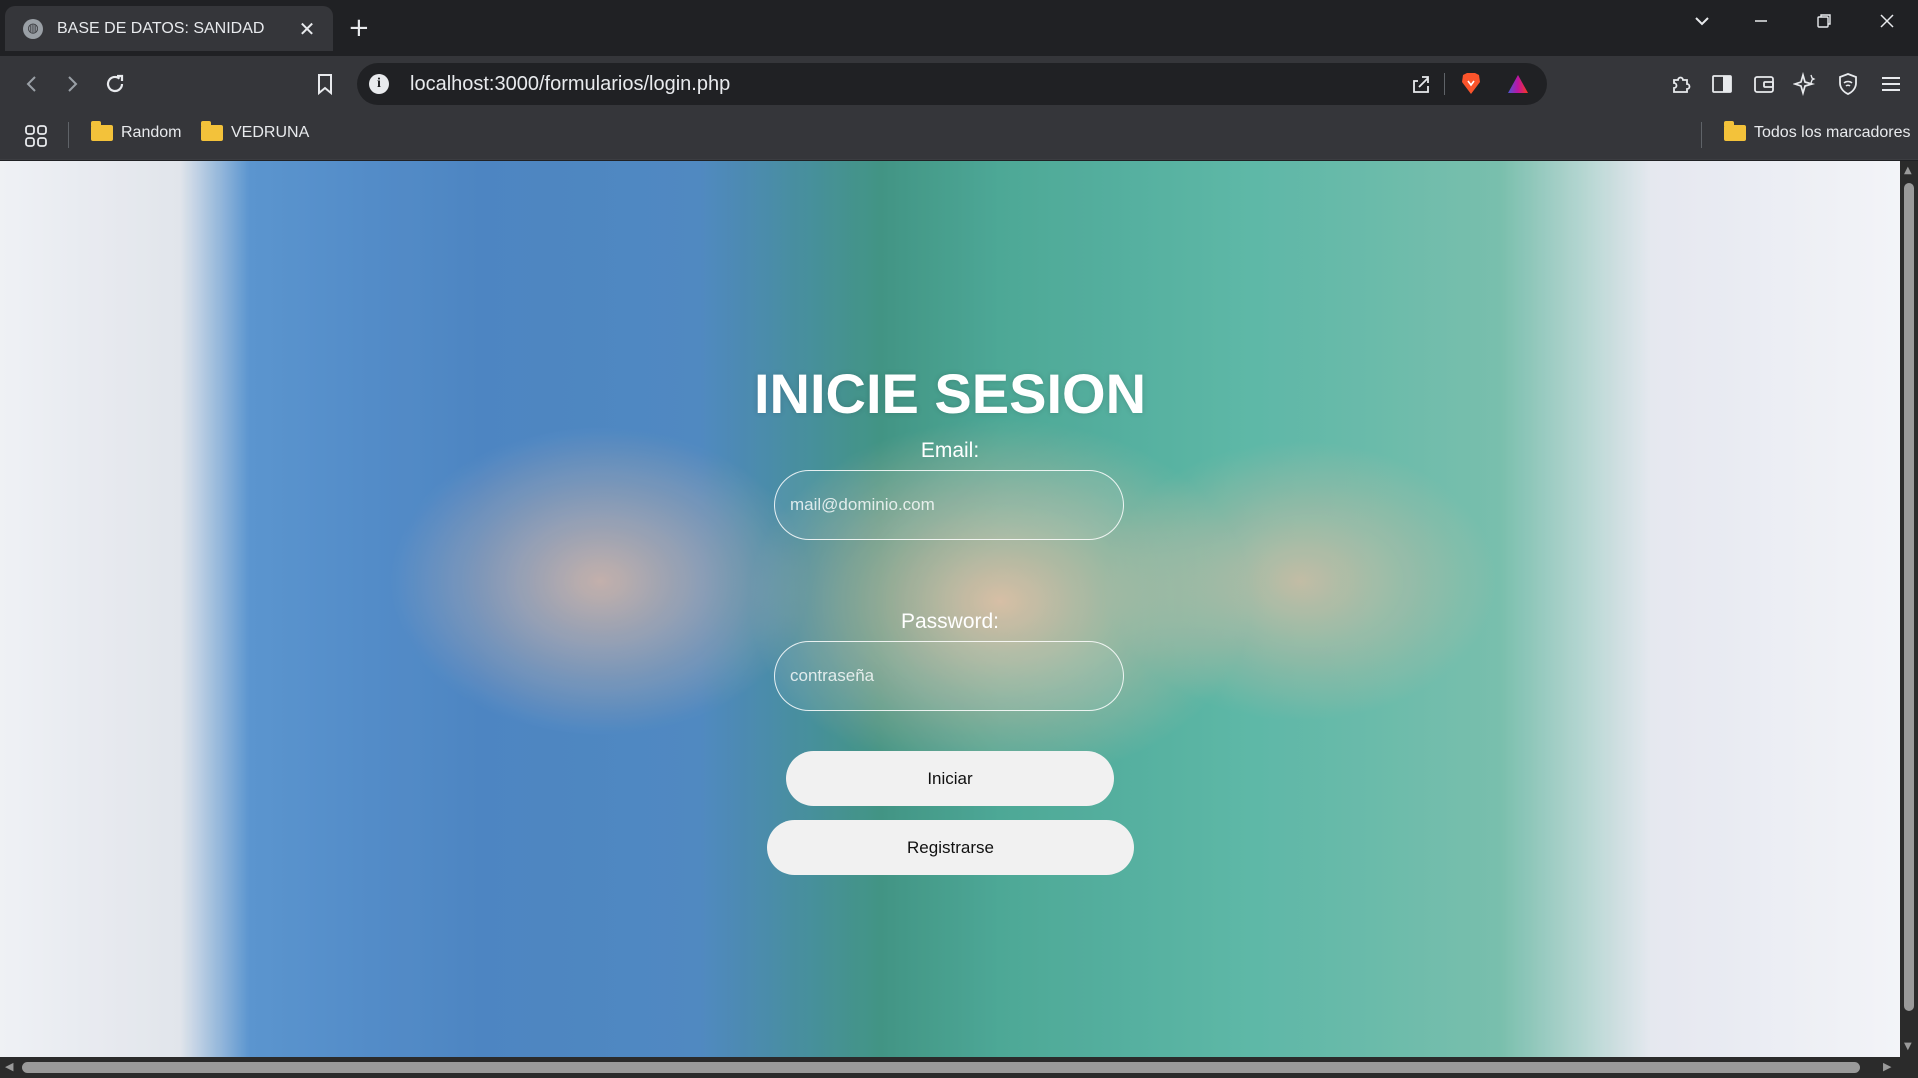  I want to click on tab-title: BASE DE DATOS: SANIDAD, so click(161, 28).